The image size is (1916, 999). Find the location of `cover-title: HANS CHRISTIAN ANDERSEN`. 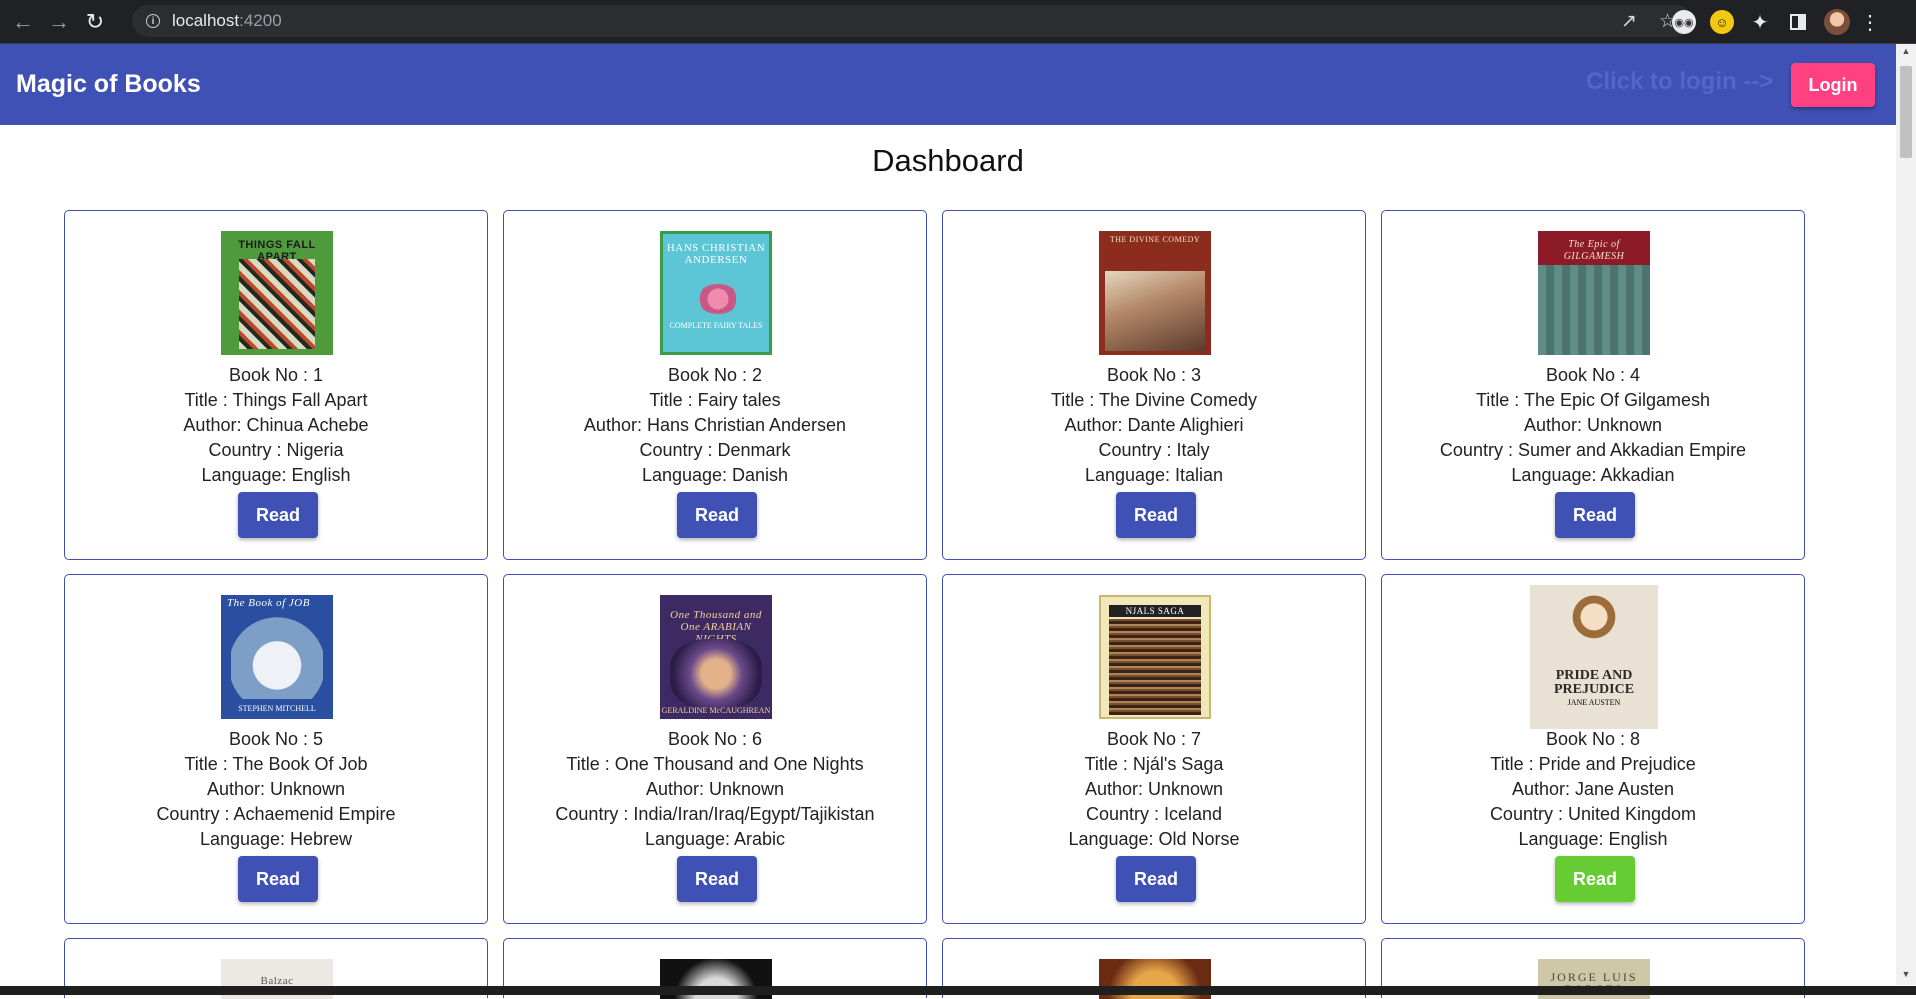

cover-title: HANS CHRISTIAN ANDERSEN is located at coordinates (716, 254).